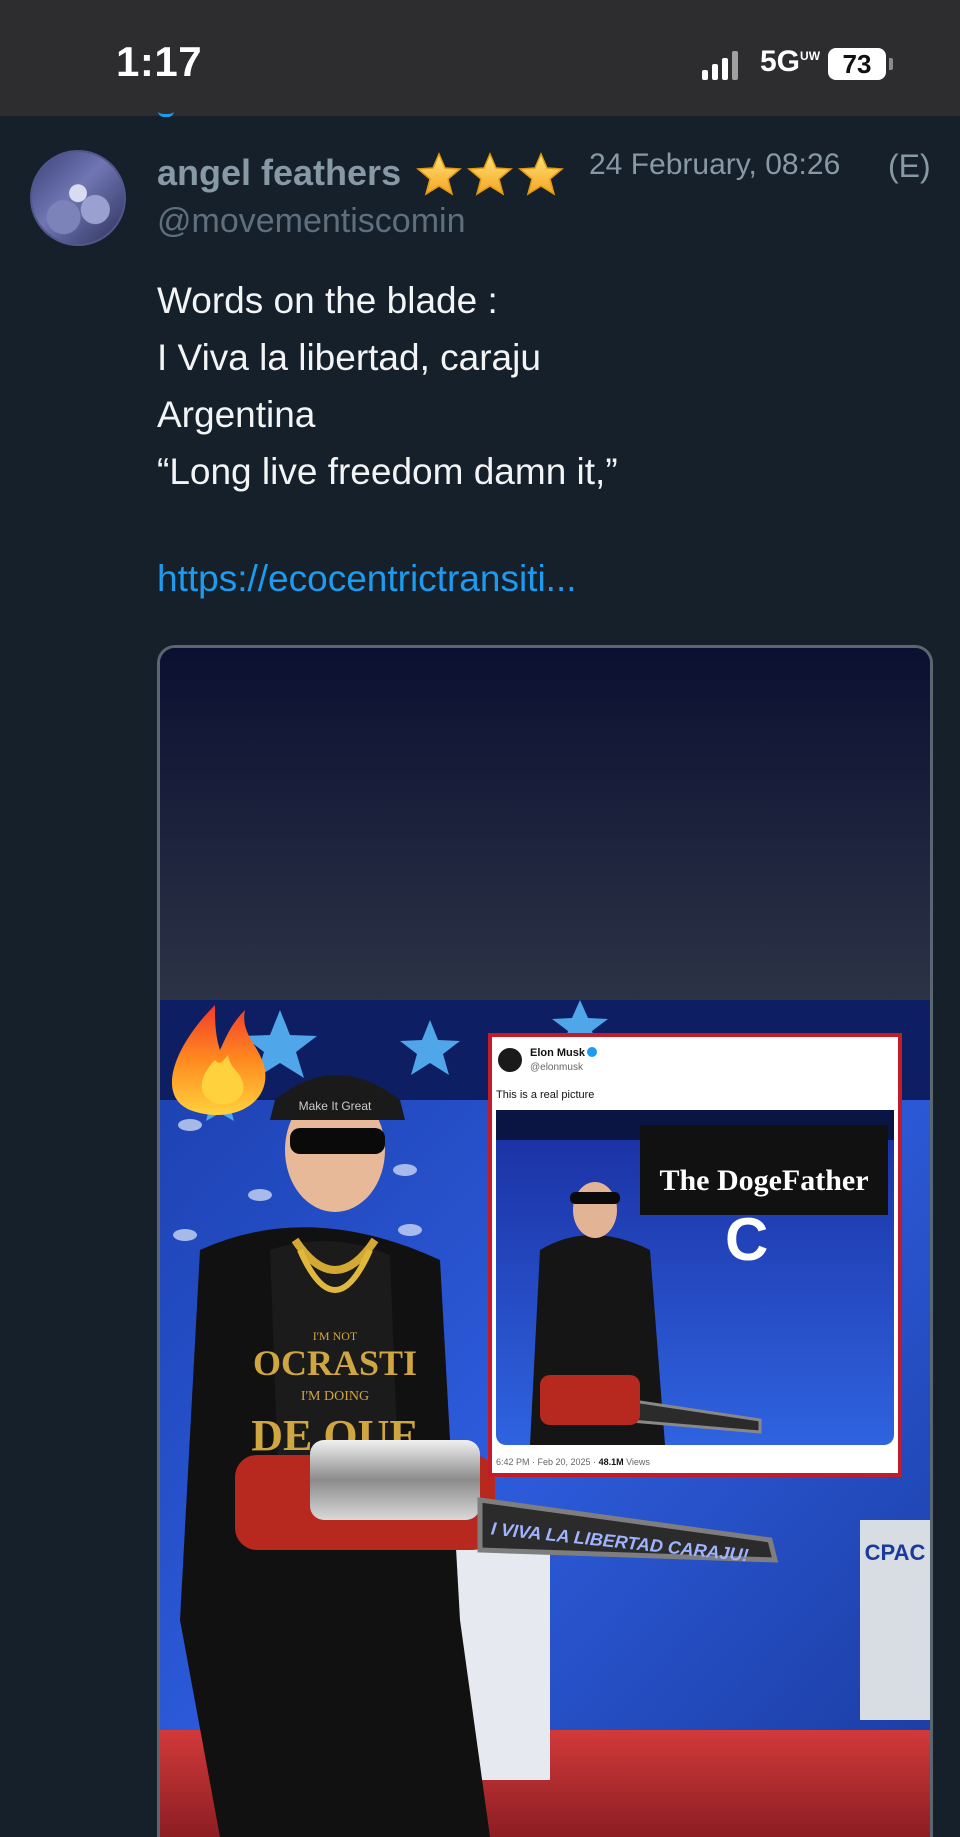 Image resolution: width=960 pixels, height=1837 pixels. Describe the element at coordinates (780, 61) in the screenshot. I see `network-label: 5G` at that location.